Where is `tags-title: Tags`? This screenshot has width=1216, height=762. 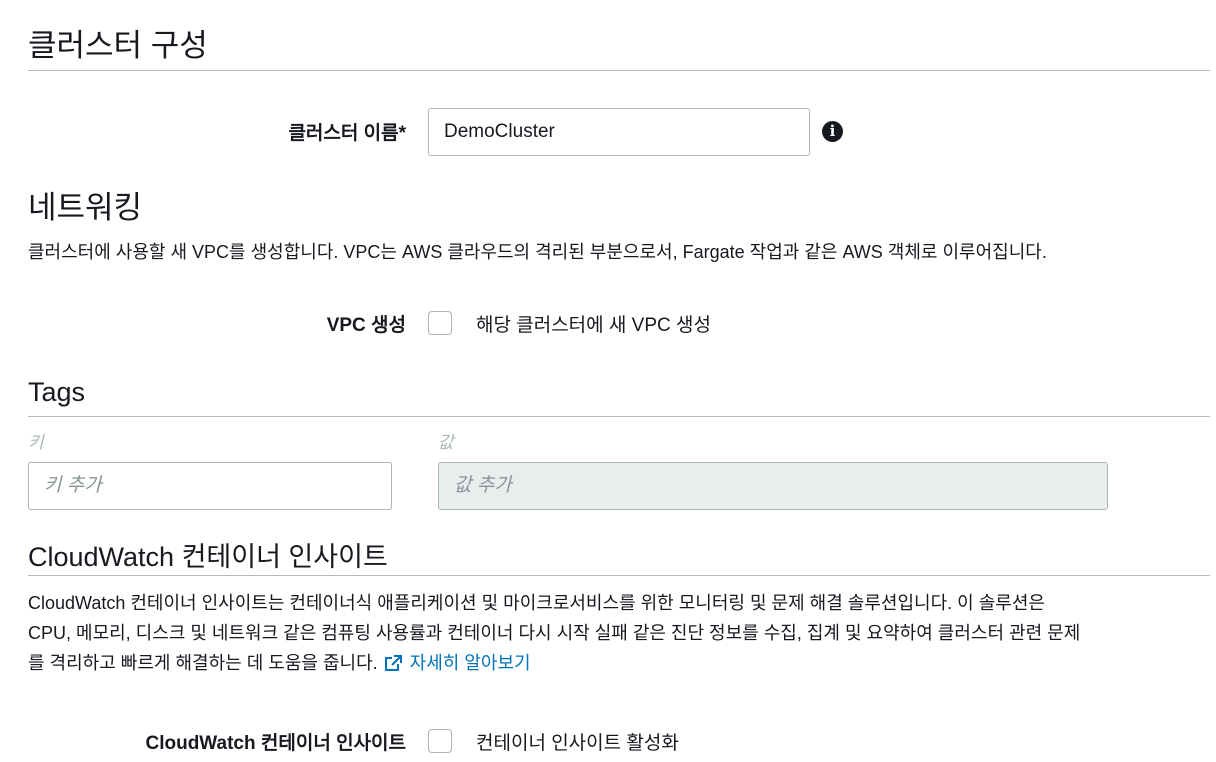 tags-title: Tags is located at coordinates (57, 392).